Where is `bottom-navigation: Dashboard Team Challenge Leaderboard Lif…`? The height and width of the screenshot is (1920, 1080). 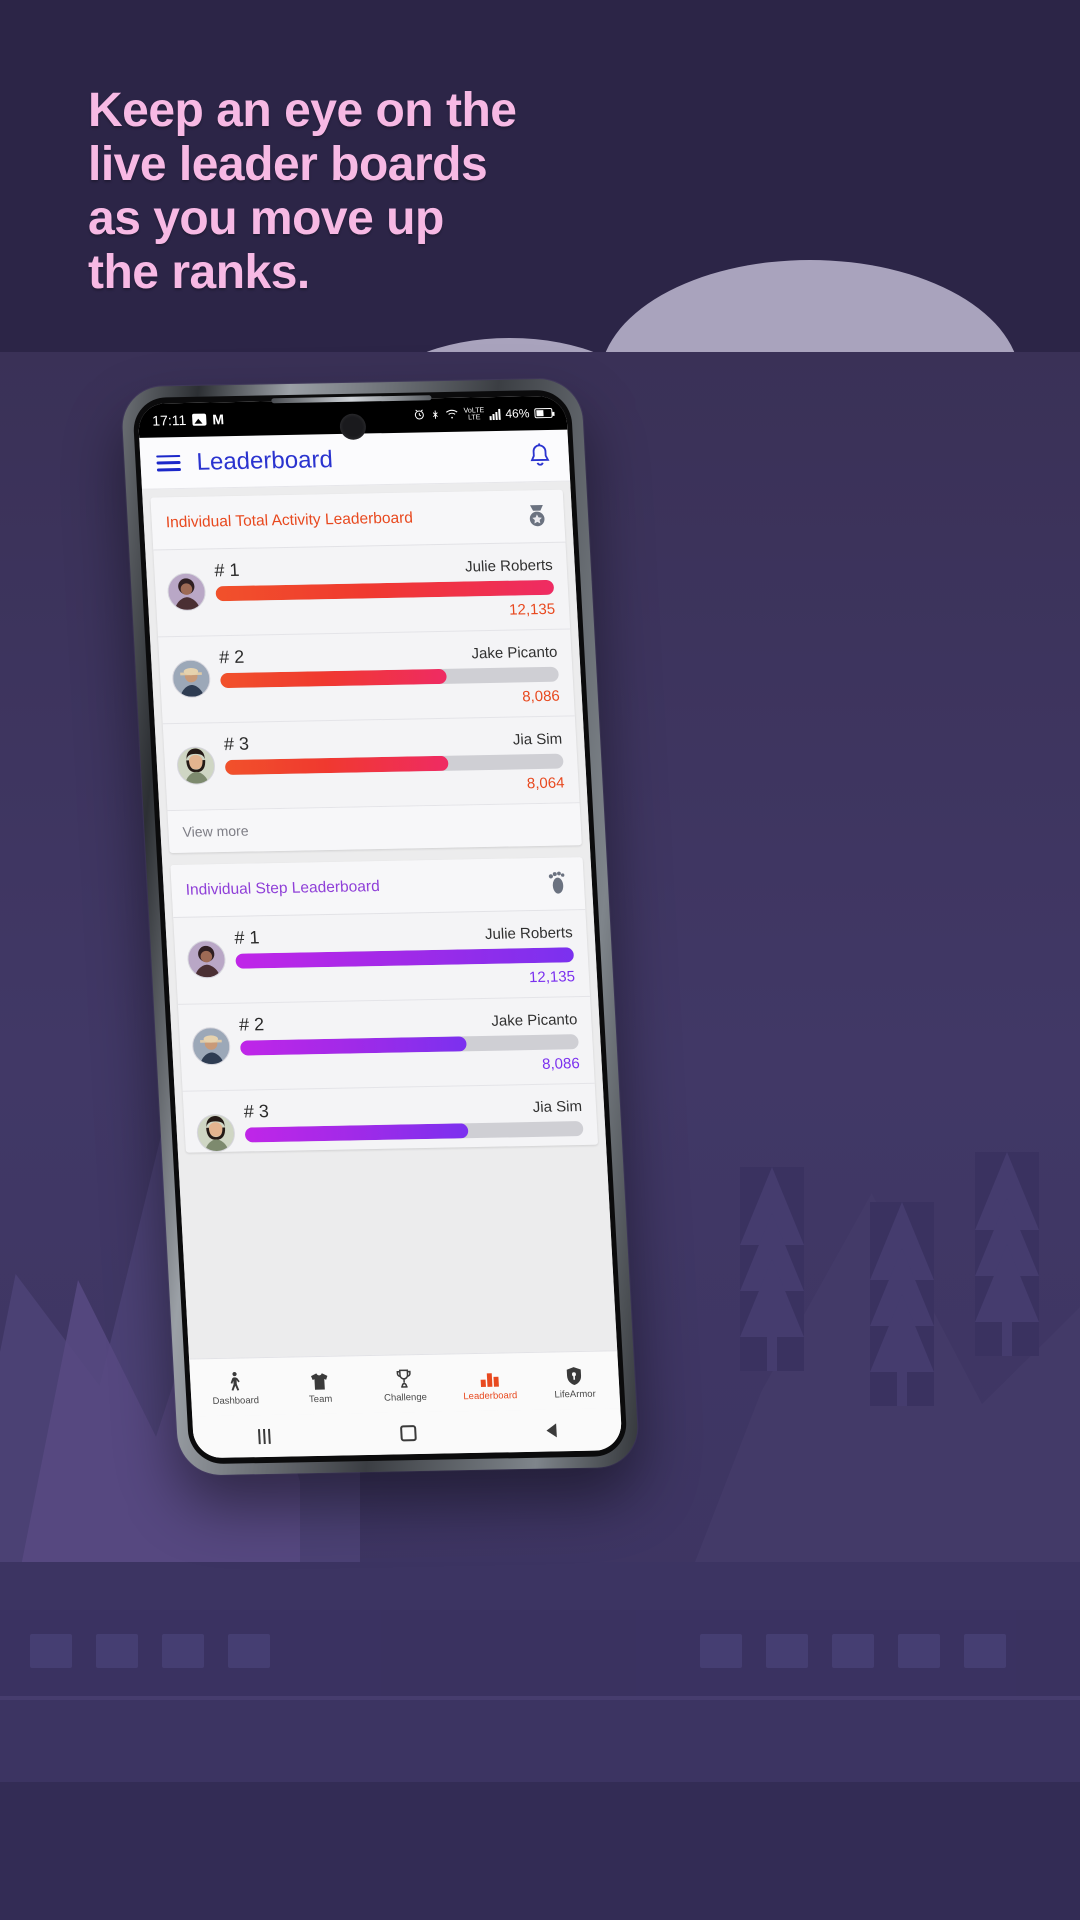
bottom-navigation: Dashboard Team Challenge Leaderboard Lif… is located at coordinates (405, 1383).